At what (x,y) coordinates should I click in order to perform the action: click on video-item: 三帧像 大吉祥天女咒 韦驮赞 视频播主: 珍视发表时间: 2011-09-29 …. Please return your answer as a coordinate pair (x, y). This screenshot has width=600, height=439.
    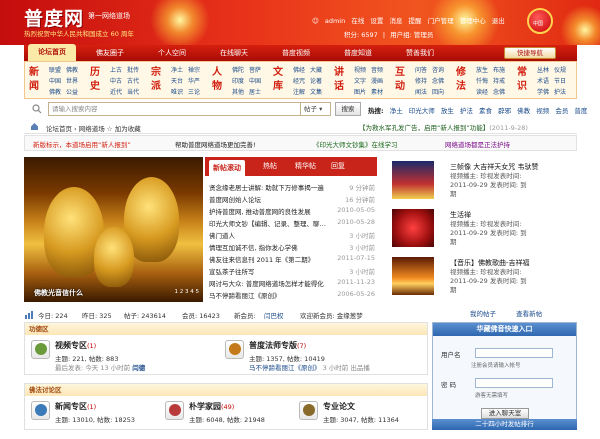
    Looking at the image, I should click on (481, 180).